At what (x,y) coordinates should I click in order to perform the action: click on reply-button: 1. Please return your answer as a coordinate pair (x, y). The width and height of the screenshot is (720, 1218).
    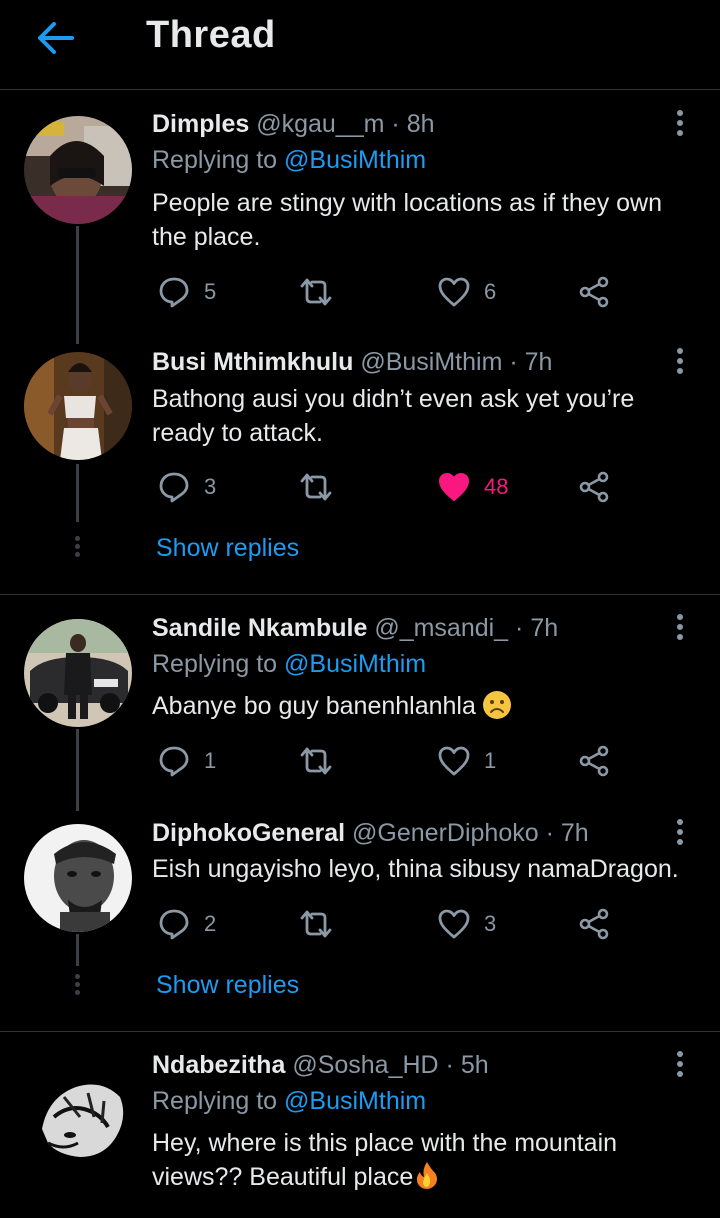
    Looking at the image, I should click on (187, 761).